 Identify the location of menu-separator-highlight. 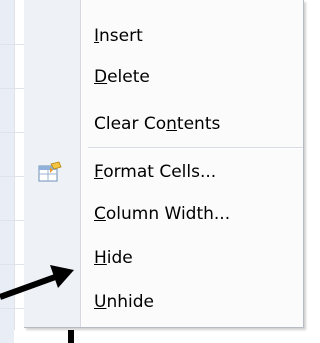
(195, 148).